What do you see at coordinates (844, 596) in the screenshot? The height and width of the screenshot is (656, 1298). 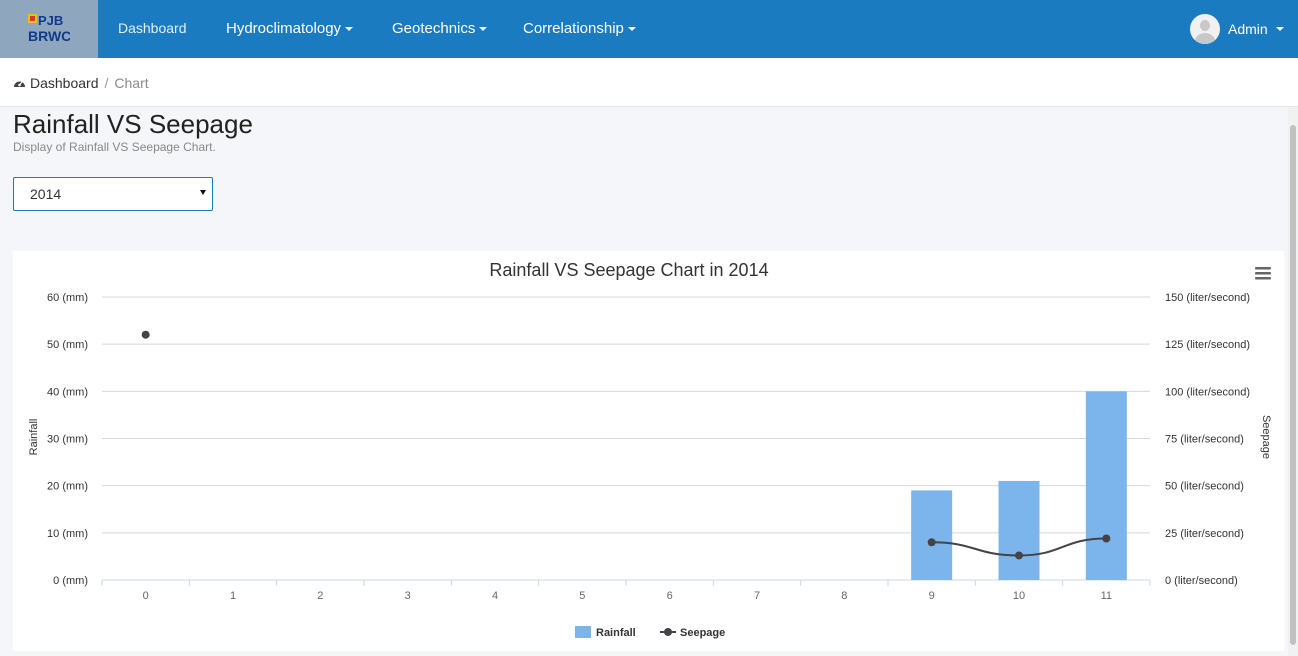 I see `x-tick-label: 8` at bounding box center [844, 596].